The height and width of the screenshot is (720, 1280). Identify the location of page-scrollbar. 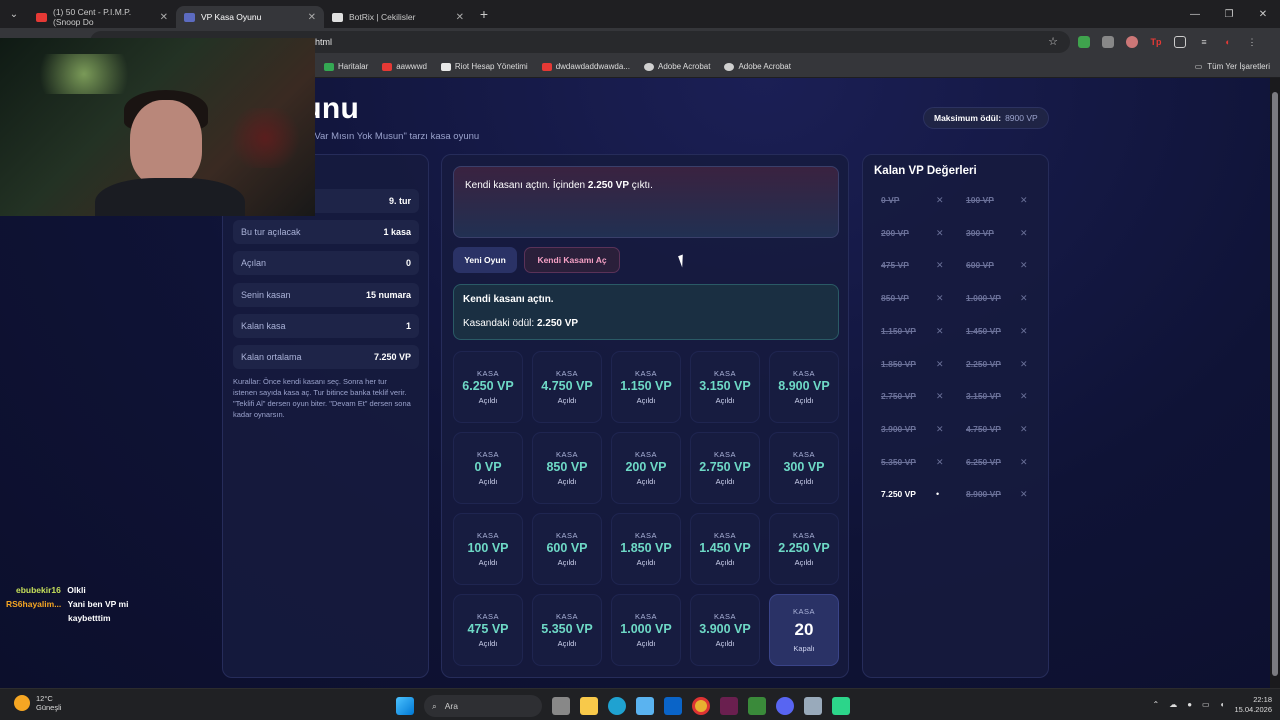
(1275, 383).